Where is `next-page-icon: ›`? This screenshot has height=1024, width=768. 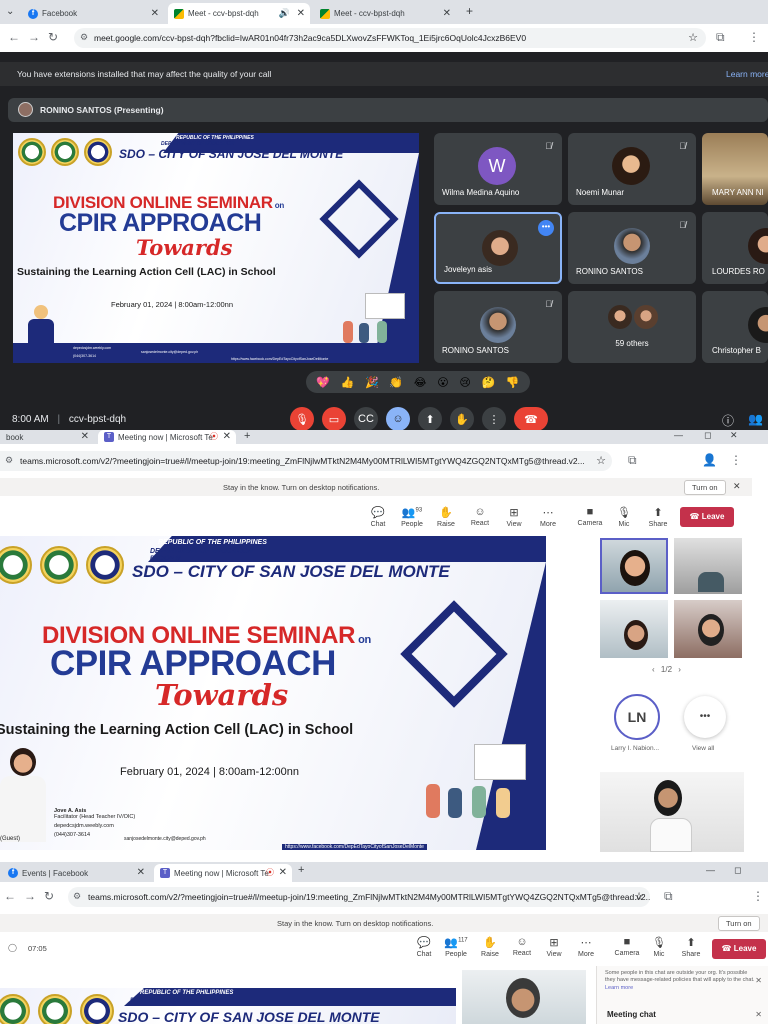
next-page-icon: › is located at coordinates (679, 669).